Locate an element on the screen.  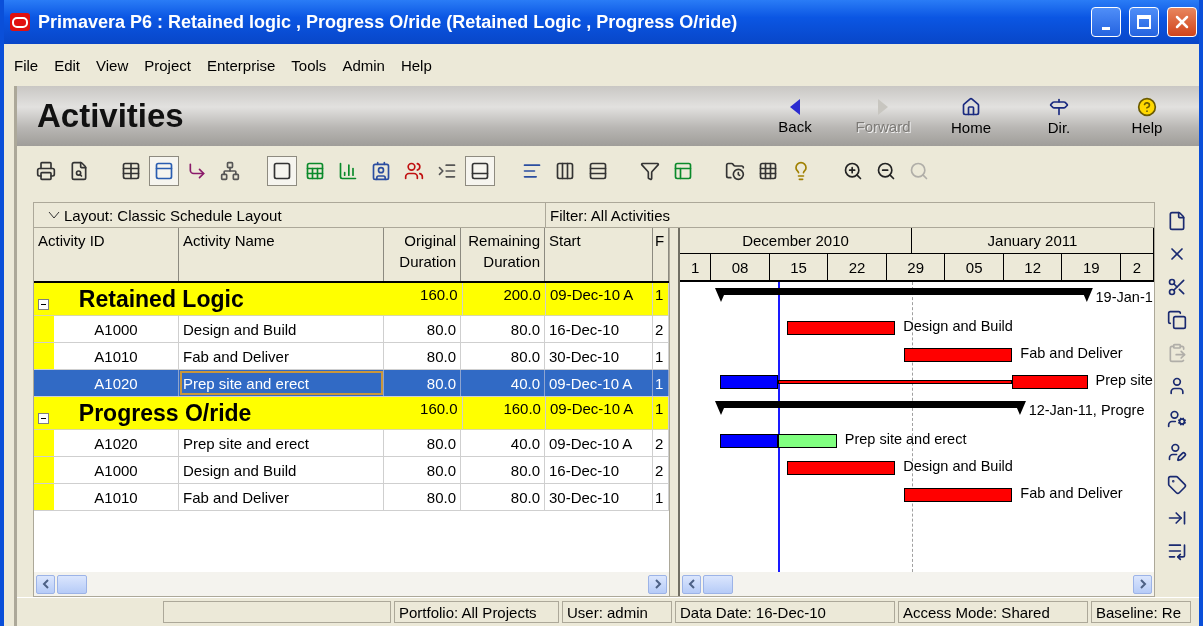
status-text: Access Mode: Shared is located at coordinates (993, 612).